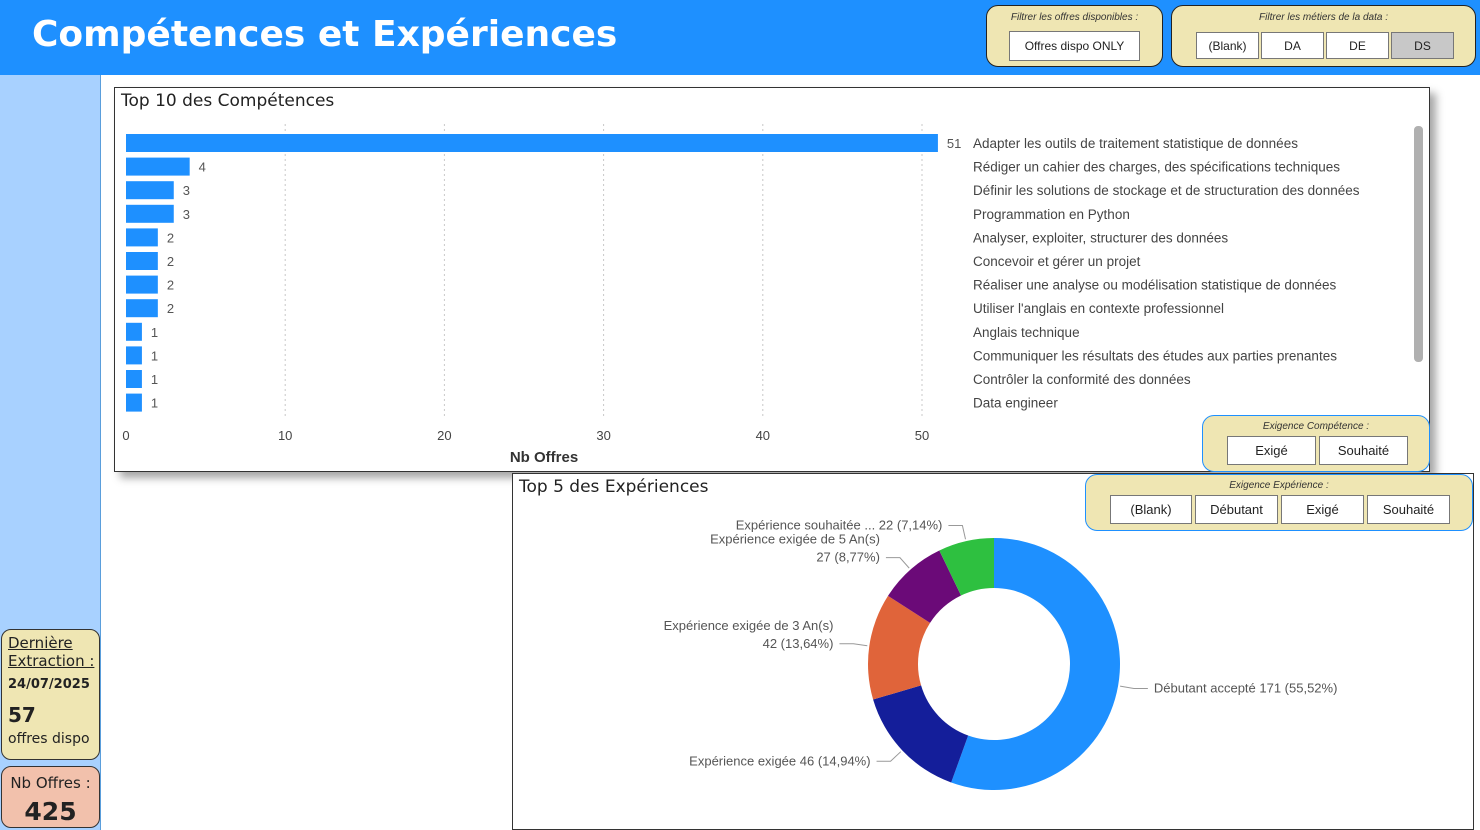 The height and width of the screenshot is (830, 1480). Describe the element at coordinates (603, 435) in the screenshot. I see `x-tick-label-30: 30` at that location.